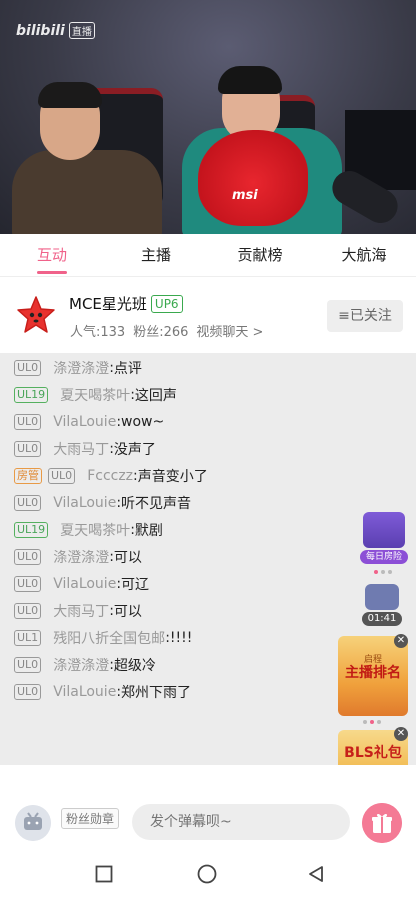 This screenshot has height=900, width=416. What do you see at coordinates (127, 369) in the screenshot?
I see `chat-text: 点评` at bounding box center [127, 369].